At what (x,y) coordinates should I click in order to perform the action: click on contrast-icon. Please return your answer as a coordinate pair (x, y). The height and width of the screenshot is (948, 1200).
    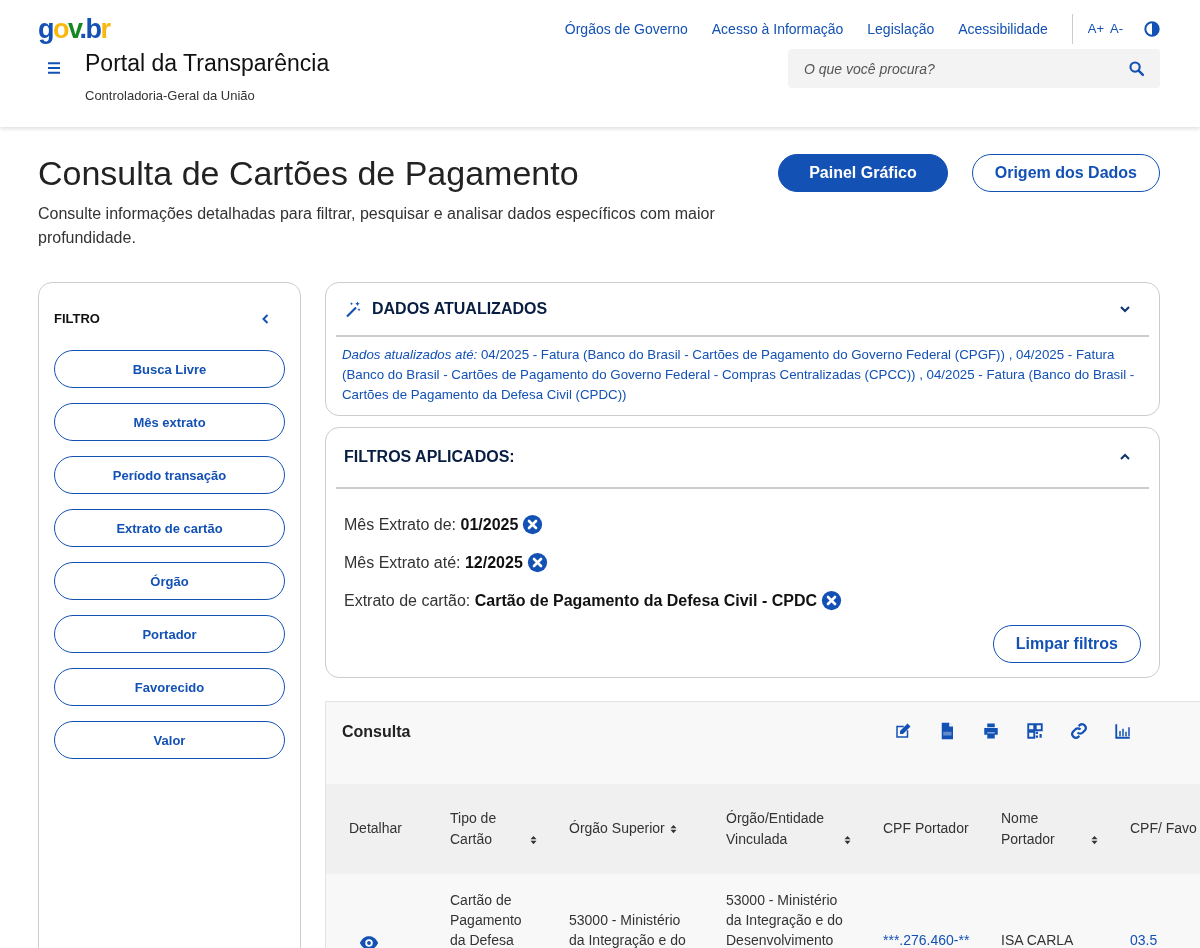
    Looking at the image, I should click on (1152, 29).